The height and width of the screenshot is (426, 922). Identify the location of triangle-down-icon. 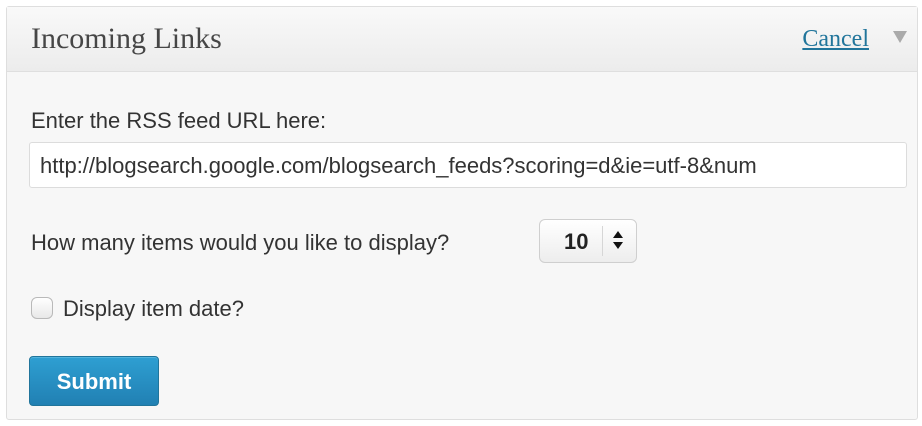
(900, 37).